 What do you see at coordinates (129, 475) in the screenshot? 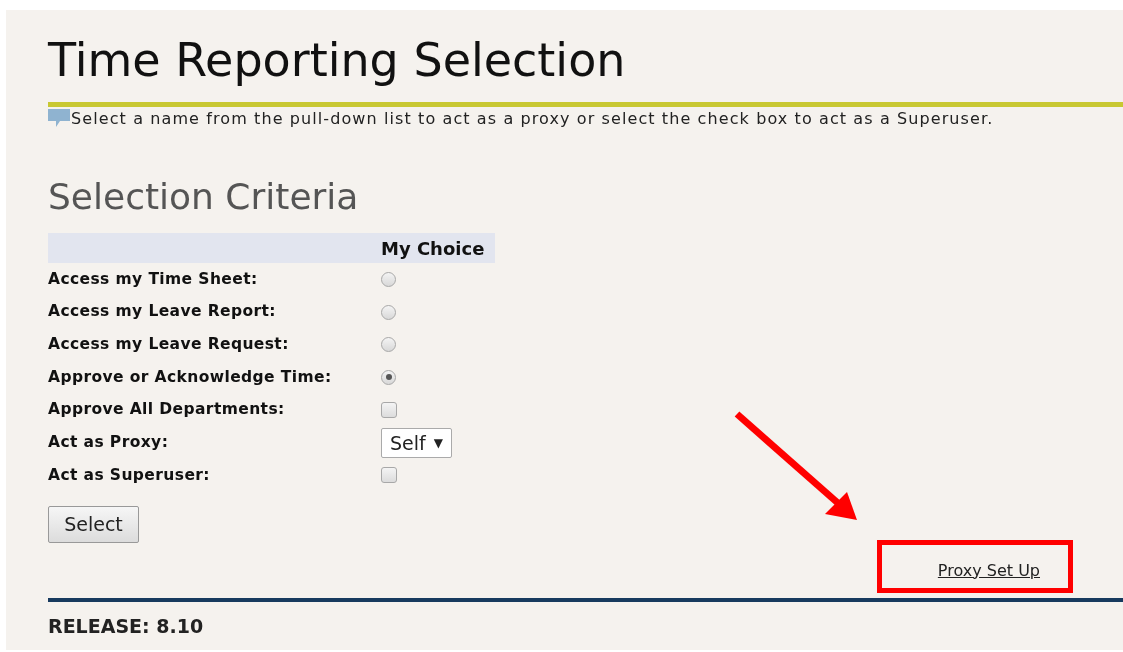
I see `row-label: Act as Superuser:` at bounding box center [129, 475].